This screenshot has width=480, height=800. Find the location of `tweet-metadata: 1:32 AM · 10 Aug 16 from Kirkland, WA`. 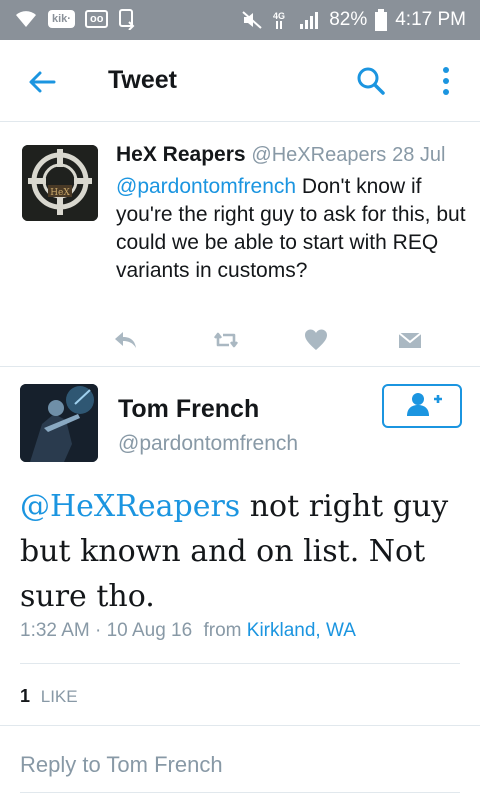

tweet-metadata: 1:32 AM · 10 Aug 16 from Kirkland, WA is located at coordinates (188, 631).